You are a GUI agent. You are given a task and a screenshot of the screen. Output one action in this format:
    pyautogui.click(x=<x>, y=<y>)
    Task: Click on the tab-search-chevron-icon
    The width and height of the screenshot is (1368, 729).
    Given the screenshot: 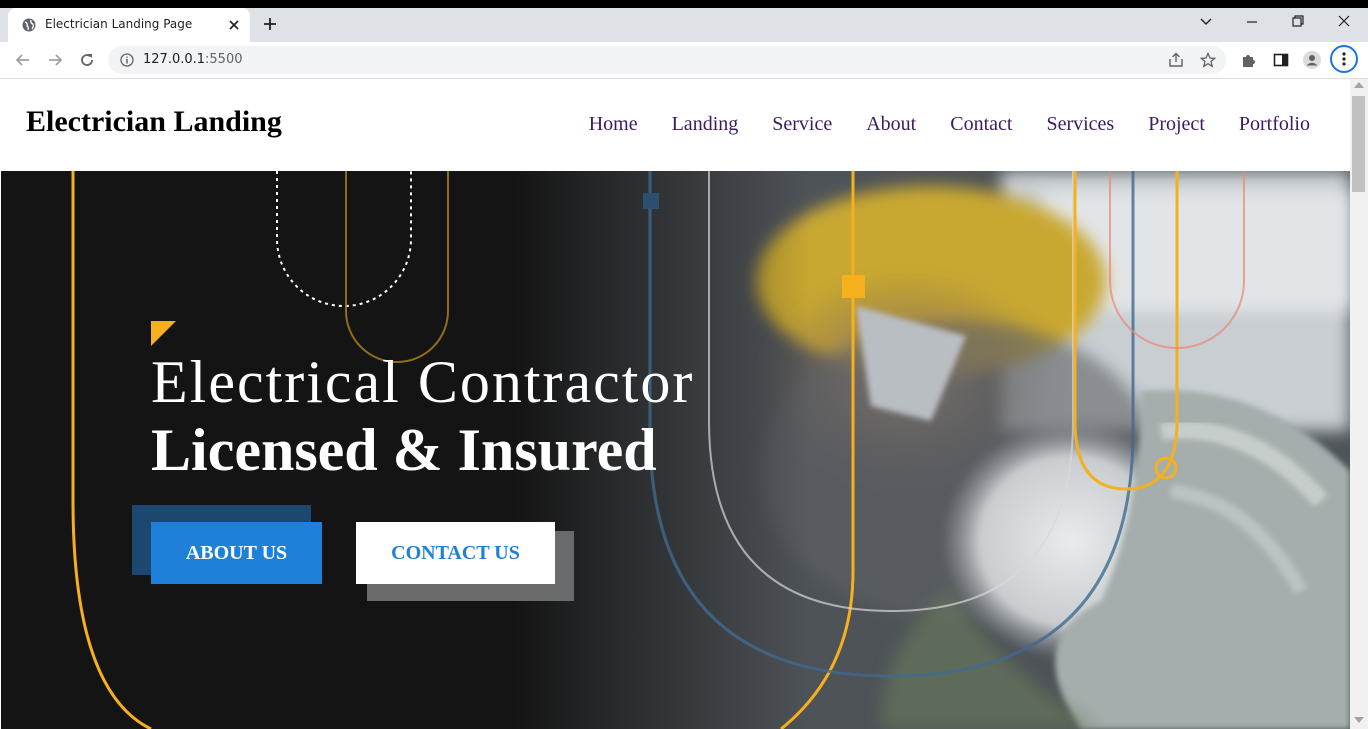 What is the action you would take?
    pyautogui.click(x=1206, y=21)
    